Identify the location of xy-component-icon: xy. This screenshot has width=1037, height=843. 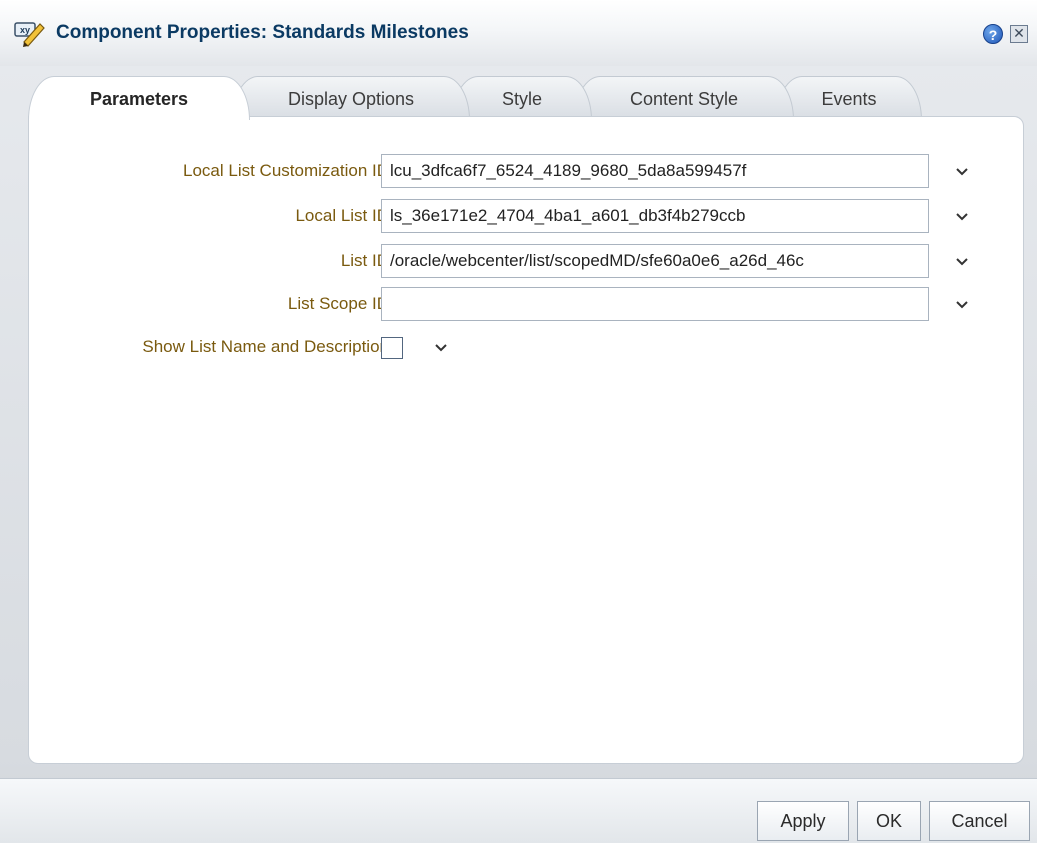
(29, 34).